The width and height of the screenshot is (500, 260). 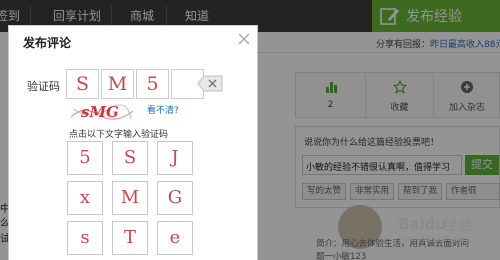 What do you see at coordinates (210, 83) in the screenshot?
I see `backspace-icon` at bounding box center [210, 83].